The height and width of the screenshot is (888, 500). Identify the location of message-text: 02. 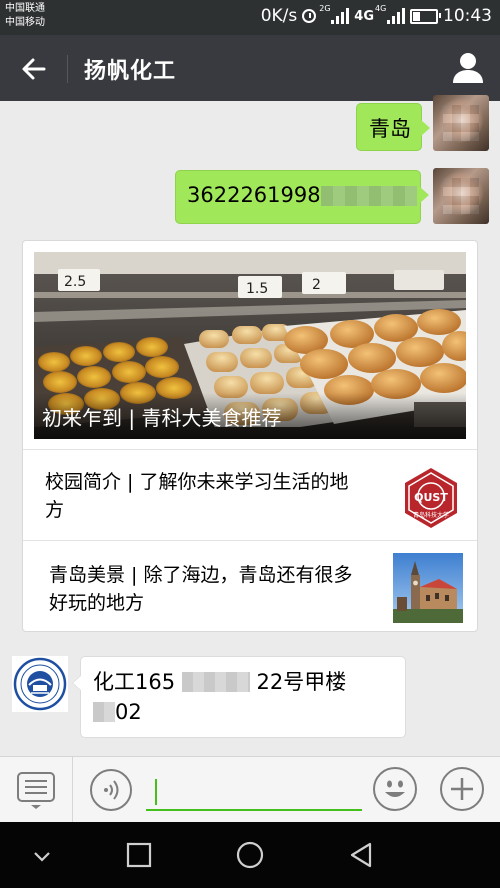
(128, 712).